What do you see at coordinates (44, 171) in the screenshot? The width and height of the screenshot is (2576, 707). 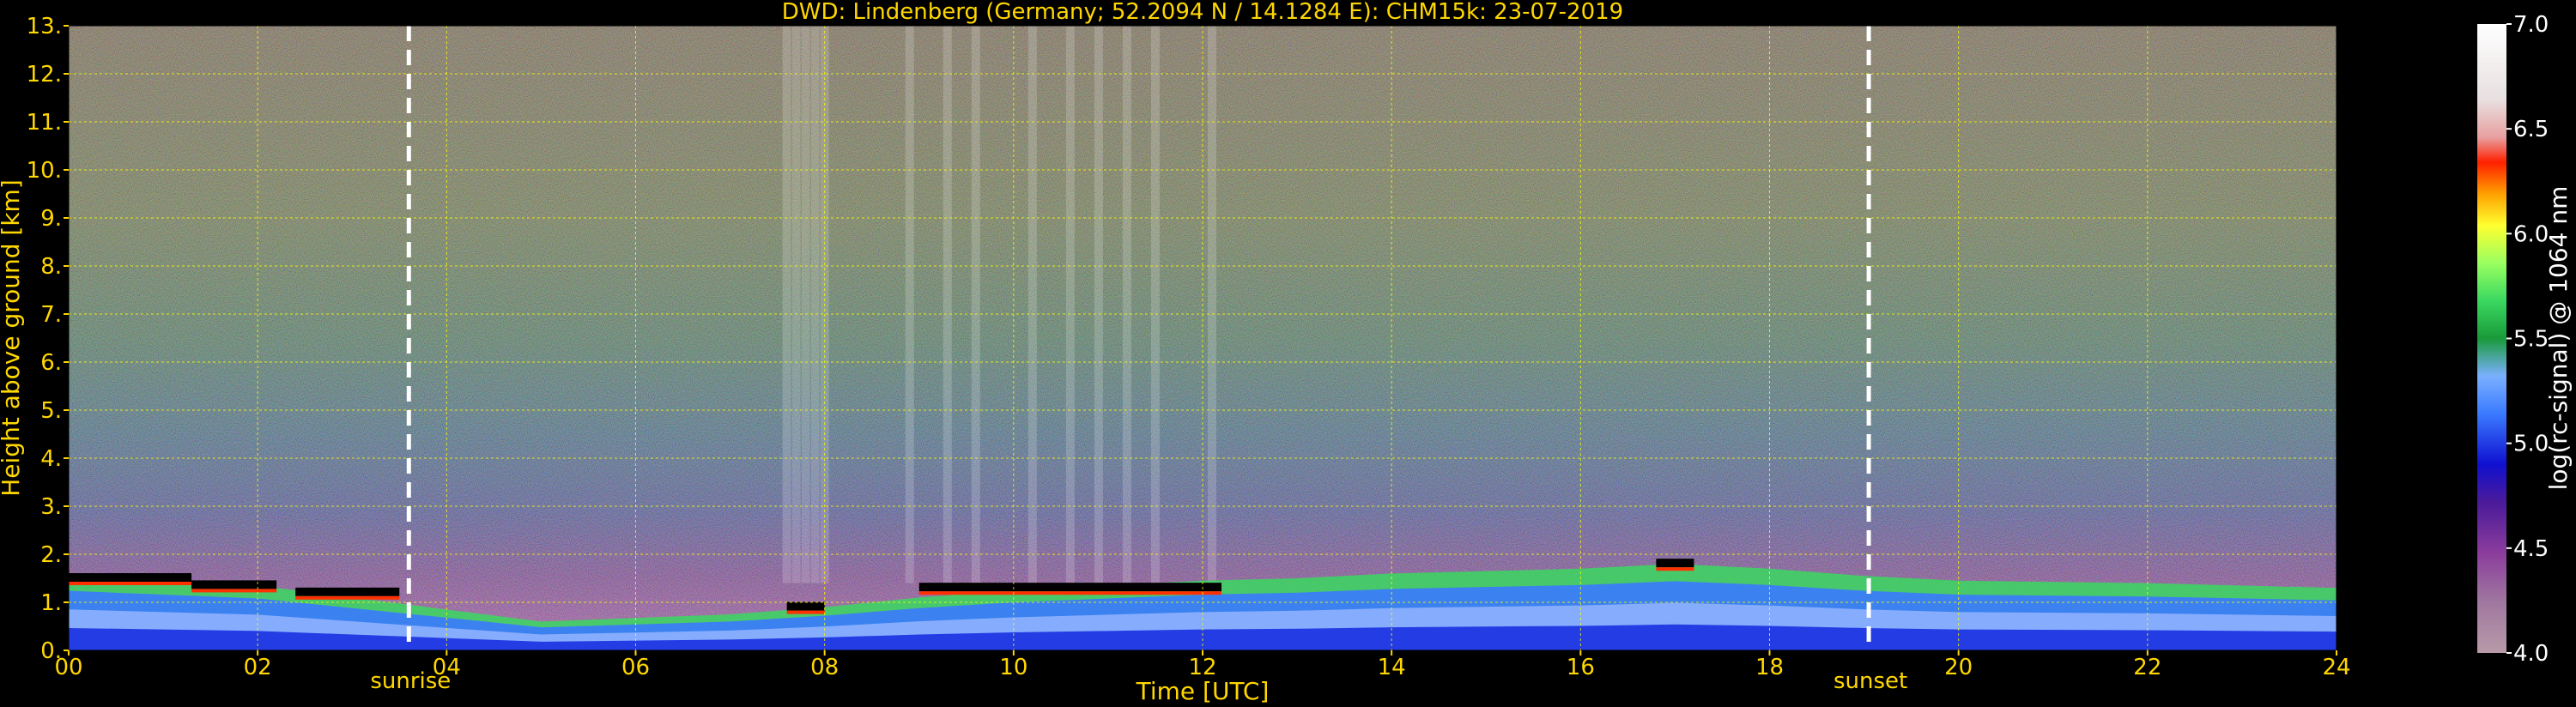 I see `y-tick-label: 10.` at bounding box center [44, 171].